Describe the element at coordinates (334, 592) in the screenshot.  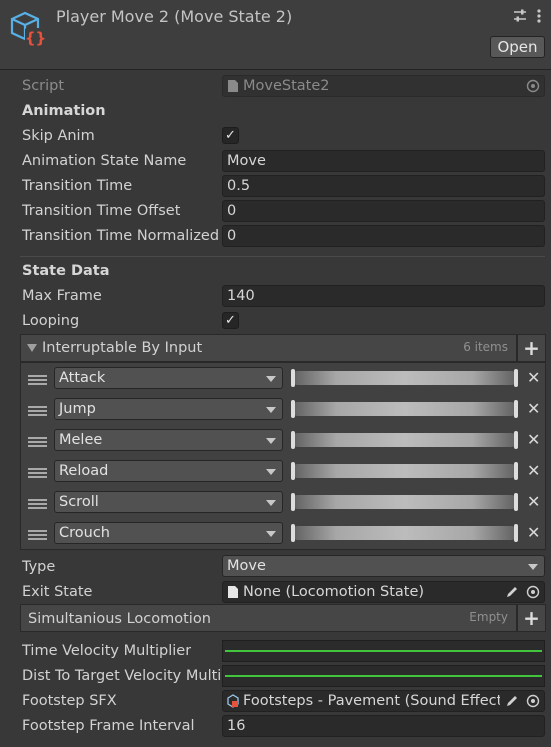
I see `exit-state-value: None (Locomotion State)` at that location.